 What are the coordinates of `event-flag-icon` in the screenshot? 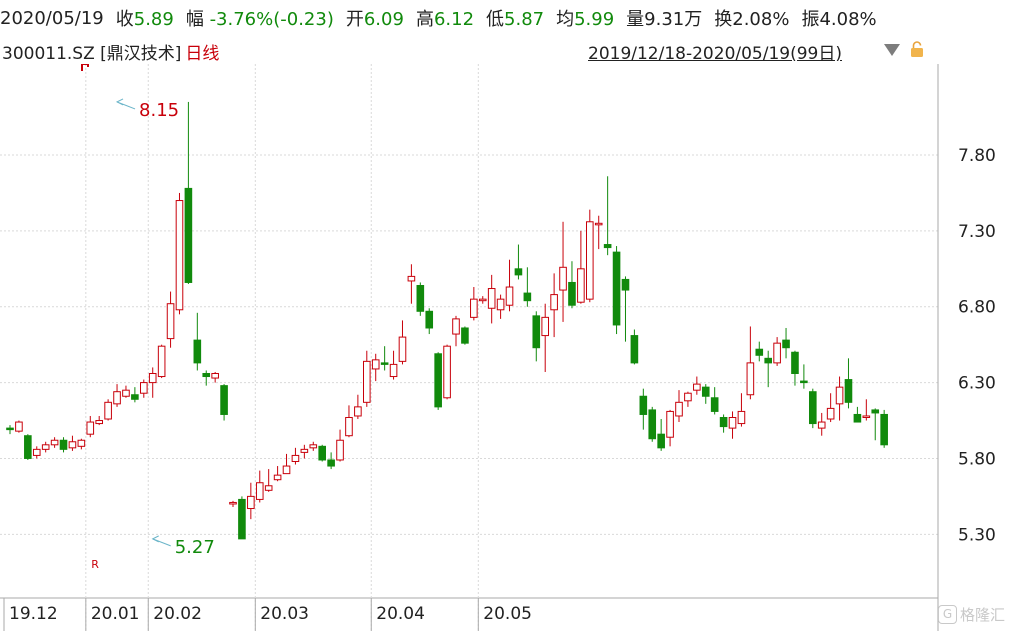 It's located at (85, 67).